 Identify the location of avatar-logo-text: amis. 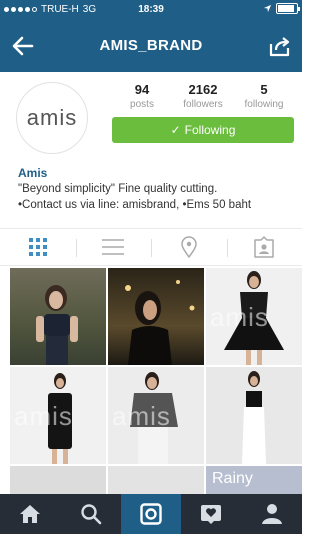
(52, 117).